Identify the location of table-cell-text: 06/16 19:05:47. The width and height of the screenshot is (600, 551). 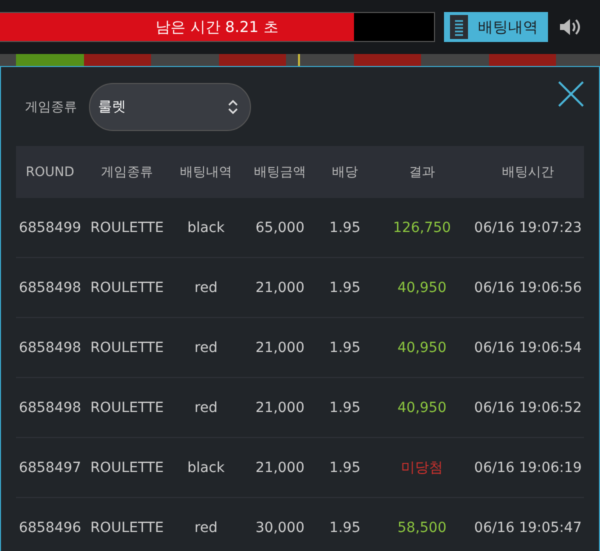
(528, 528).